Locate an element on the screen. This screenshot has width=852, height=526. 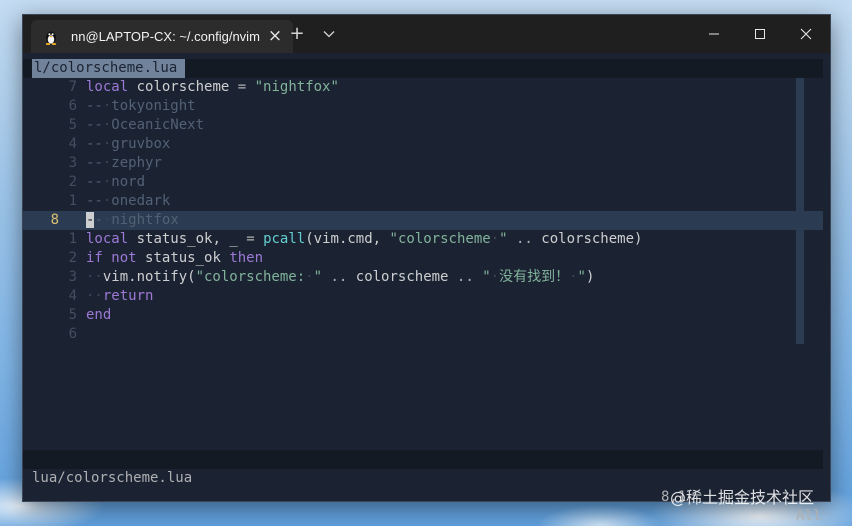
code-token: tokyonight is located at coordinates (153, 106).